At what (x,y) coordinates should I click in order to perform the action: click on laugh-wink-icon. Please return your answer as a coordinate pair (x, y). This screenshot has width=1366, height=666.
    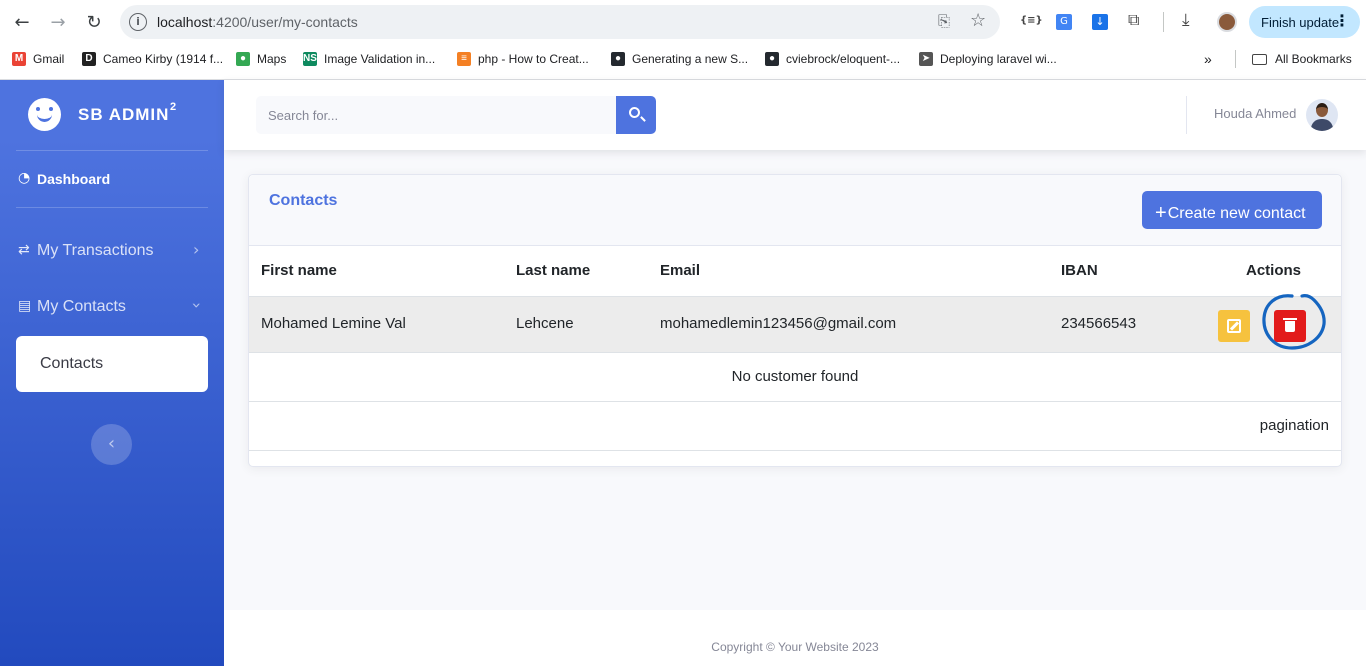
    Looking at the image, I should click on (44, 114).